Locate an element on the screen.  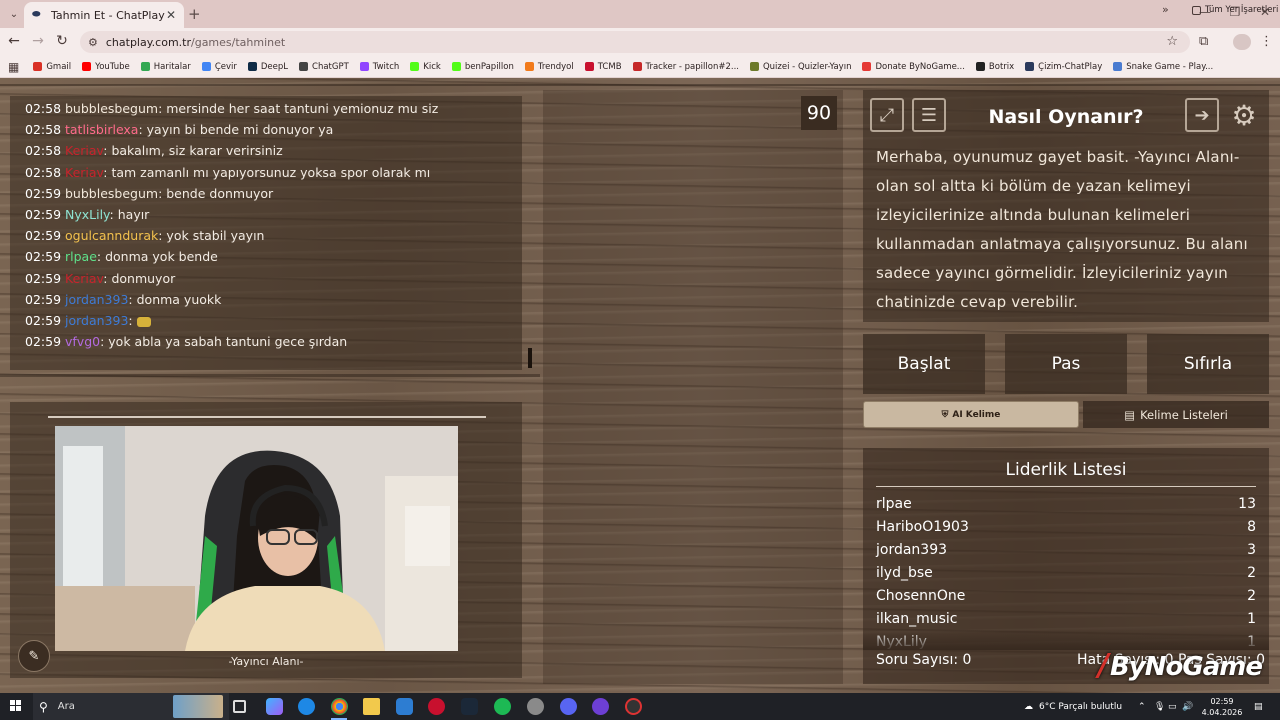
bynogame-logo-icon: / is located at coordinates (1103, 665).